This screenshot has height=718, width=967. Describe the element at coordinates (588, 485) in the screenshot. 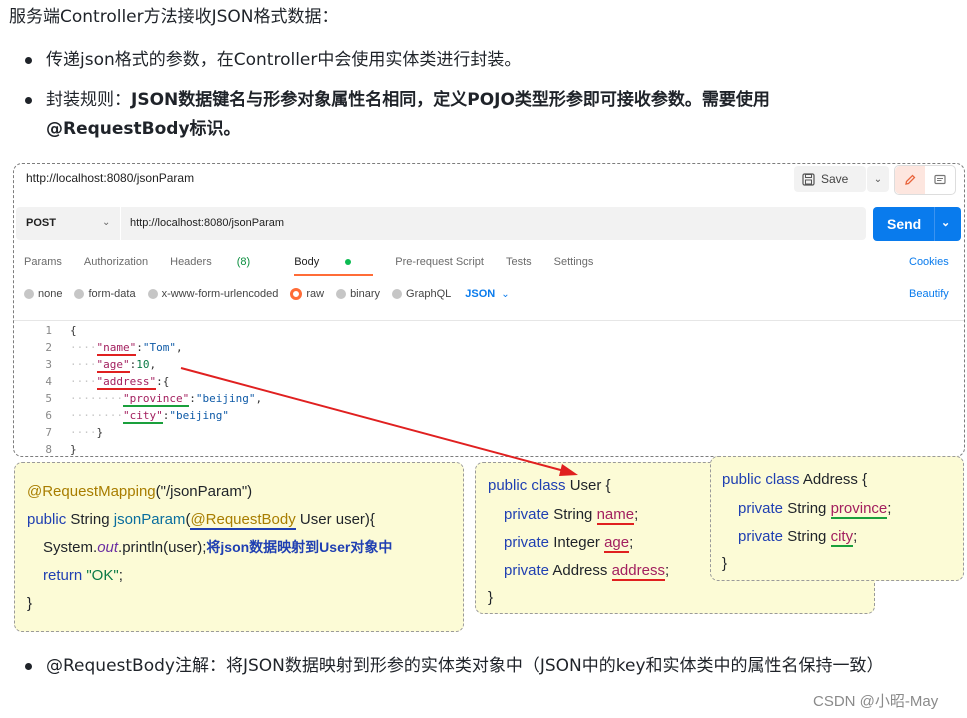

I see `class-name: User {` at that location.